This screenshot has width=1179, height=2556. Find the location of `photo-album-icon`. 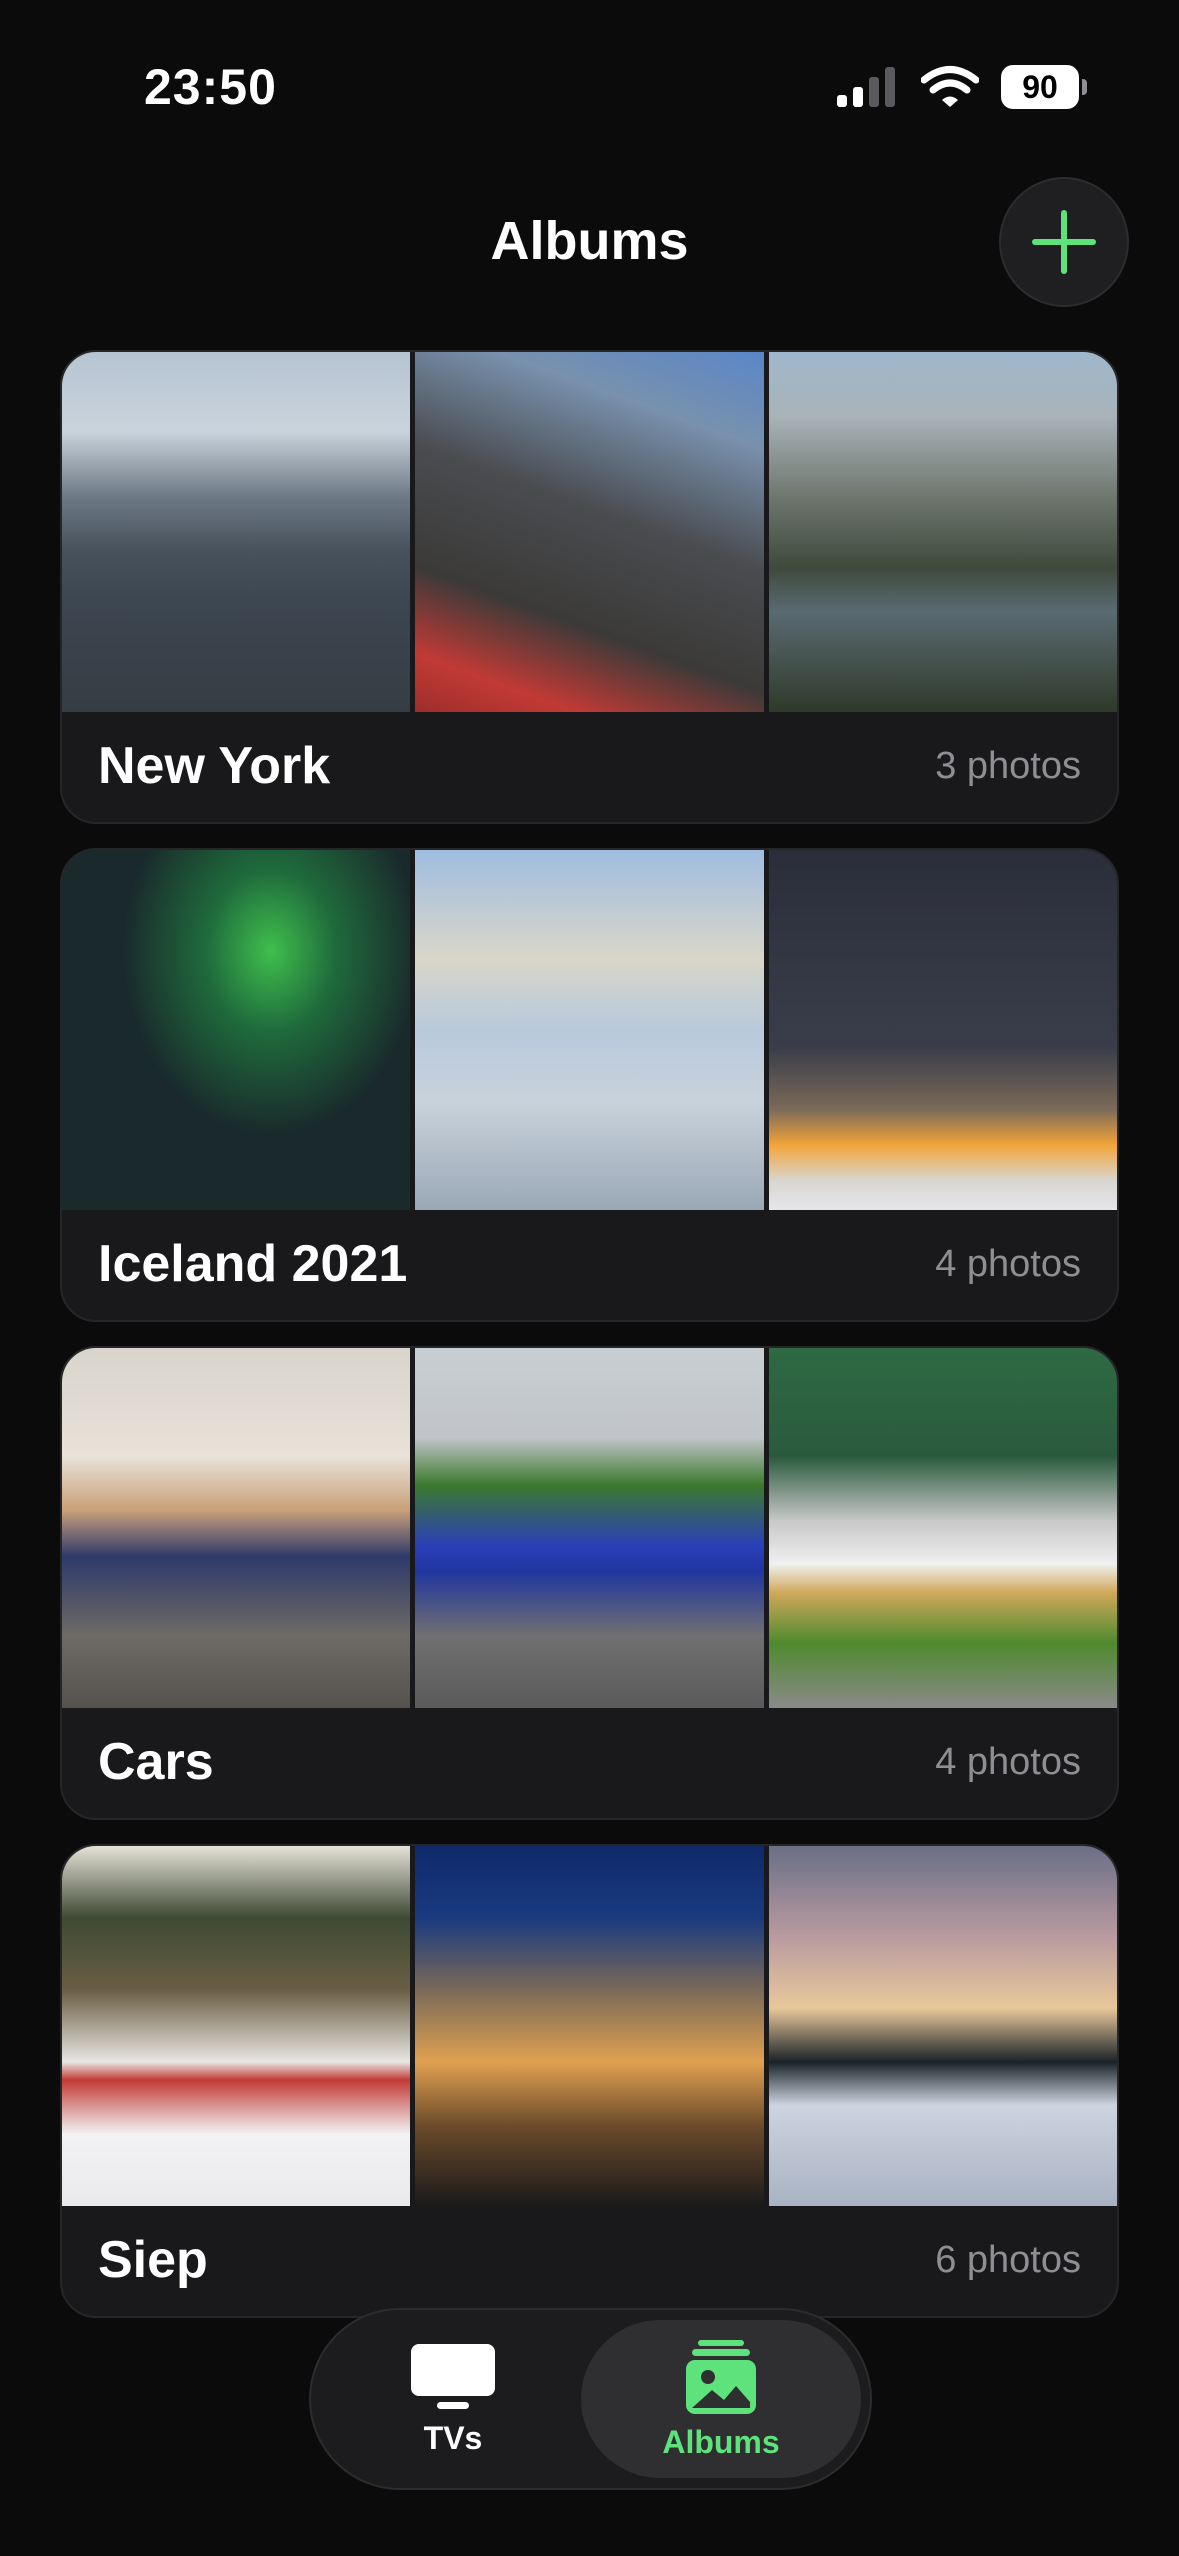

photo-album-icon is located at coordinates (721, 2376).